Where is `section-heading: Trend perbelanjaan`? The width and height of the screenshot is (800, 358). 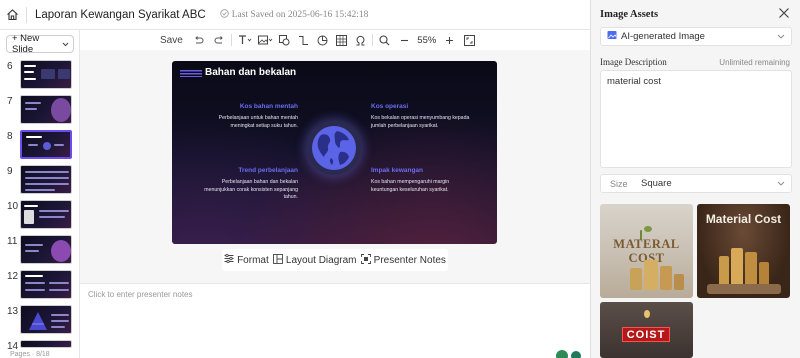 section-heading: Trend perbelanjaan is located at coordinates (268, 170).